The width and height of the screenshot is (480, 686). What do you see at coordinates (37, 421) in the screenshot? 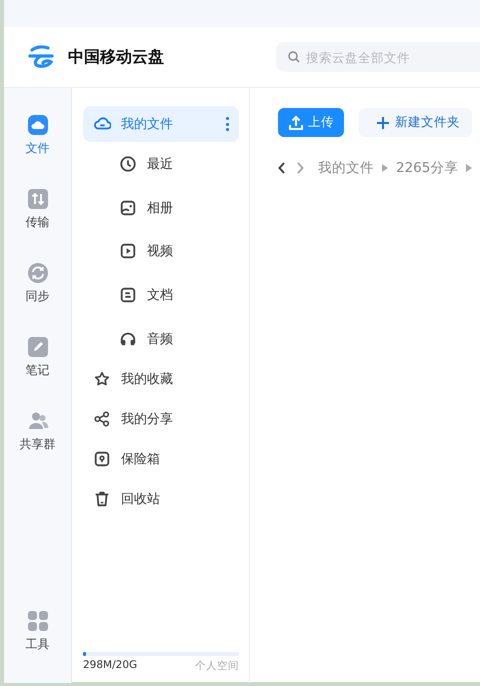
I see `people-icon` at bounding box center [37, 421].